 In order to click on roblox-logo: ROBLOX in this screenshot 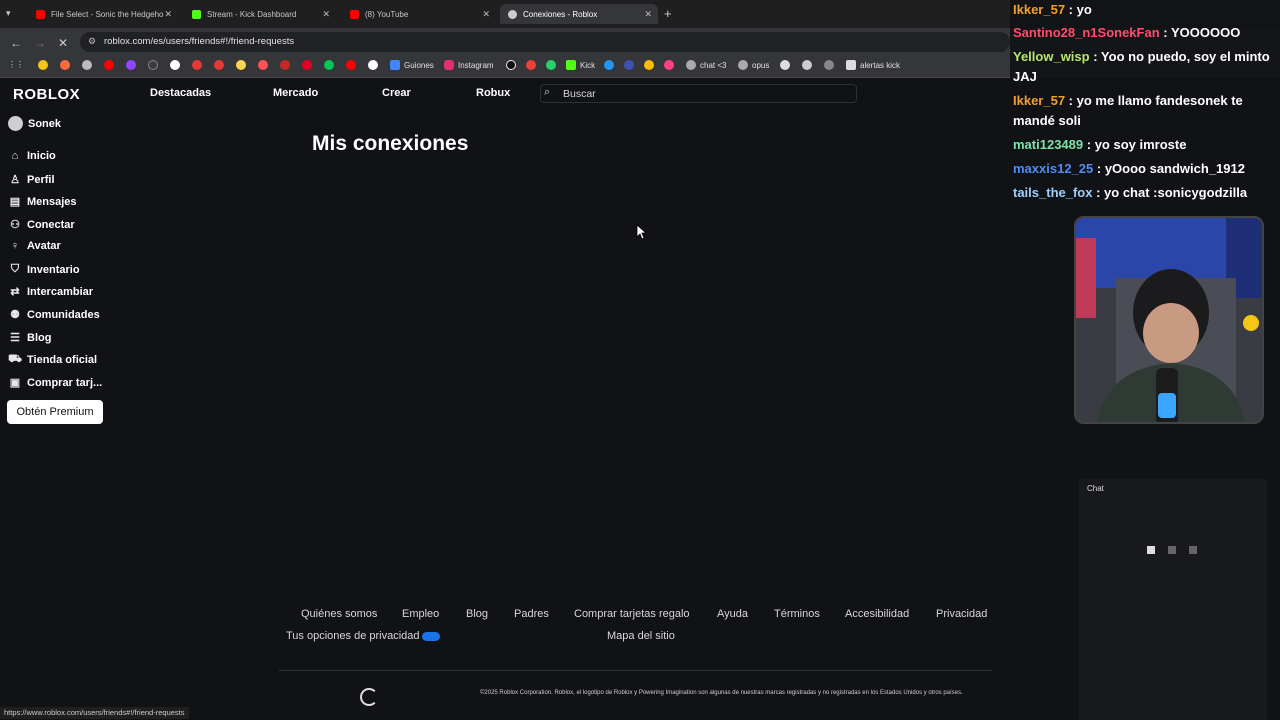, I will do `click(46, 94)`.